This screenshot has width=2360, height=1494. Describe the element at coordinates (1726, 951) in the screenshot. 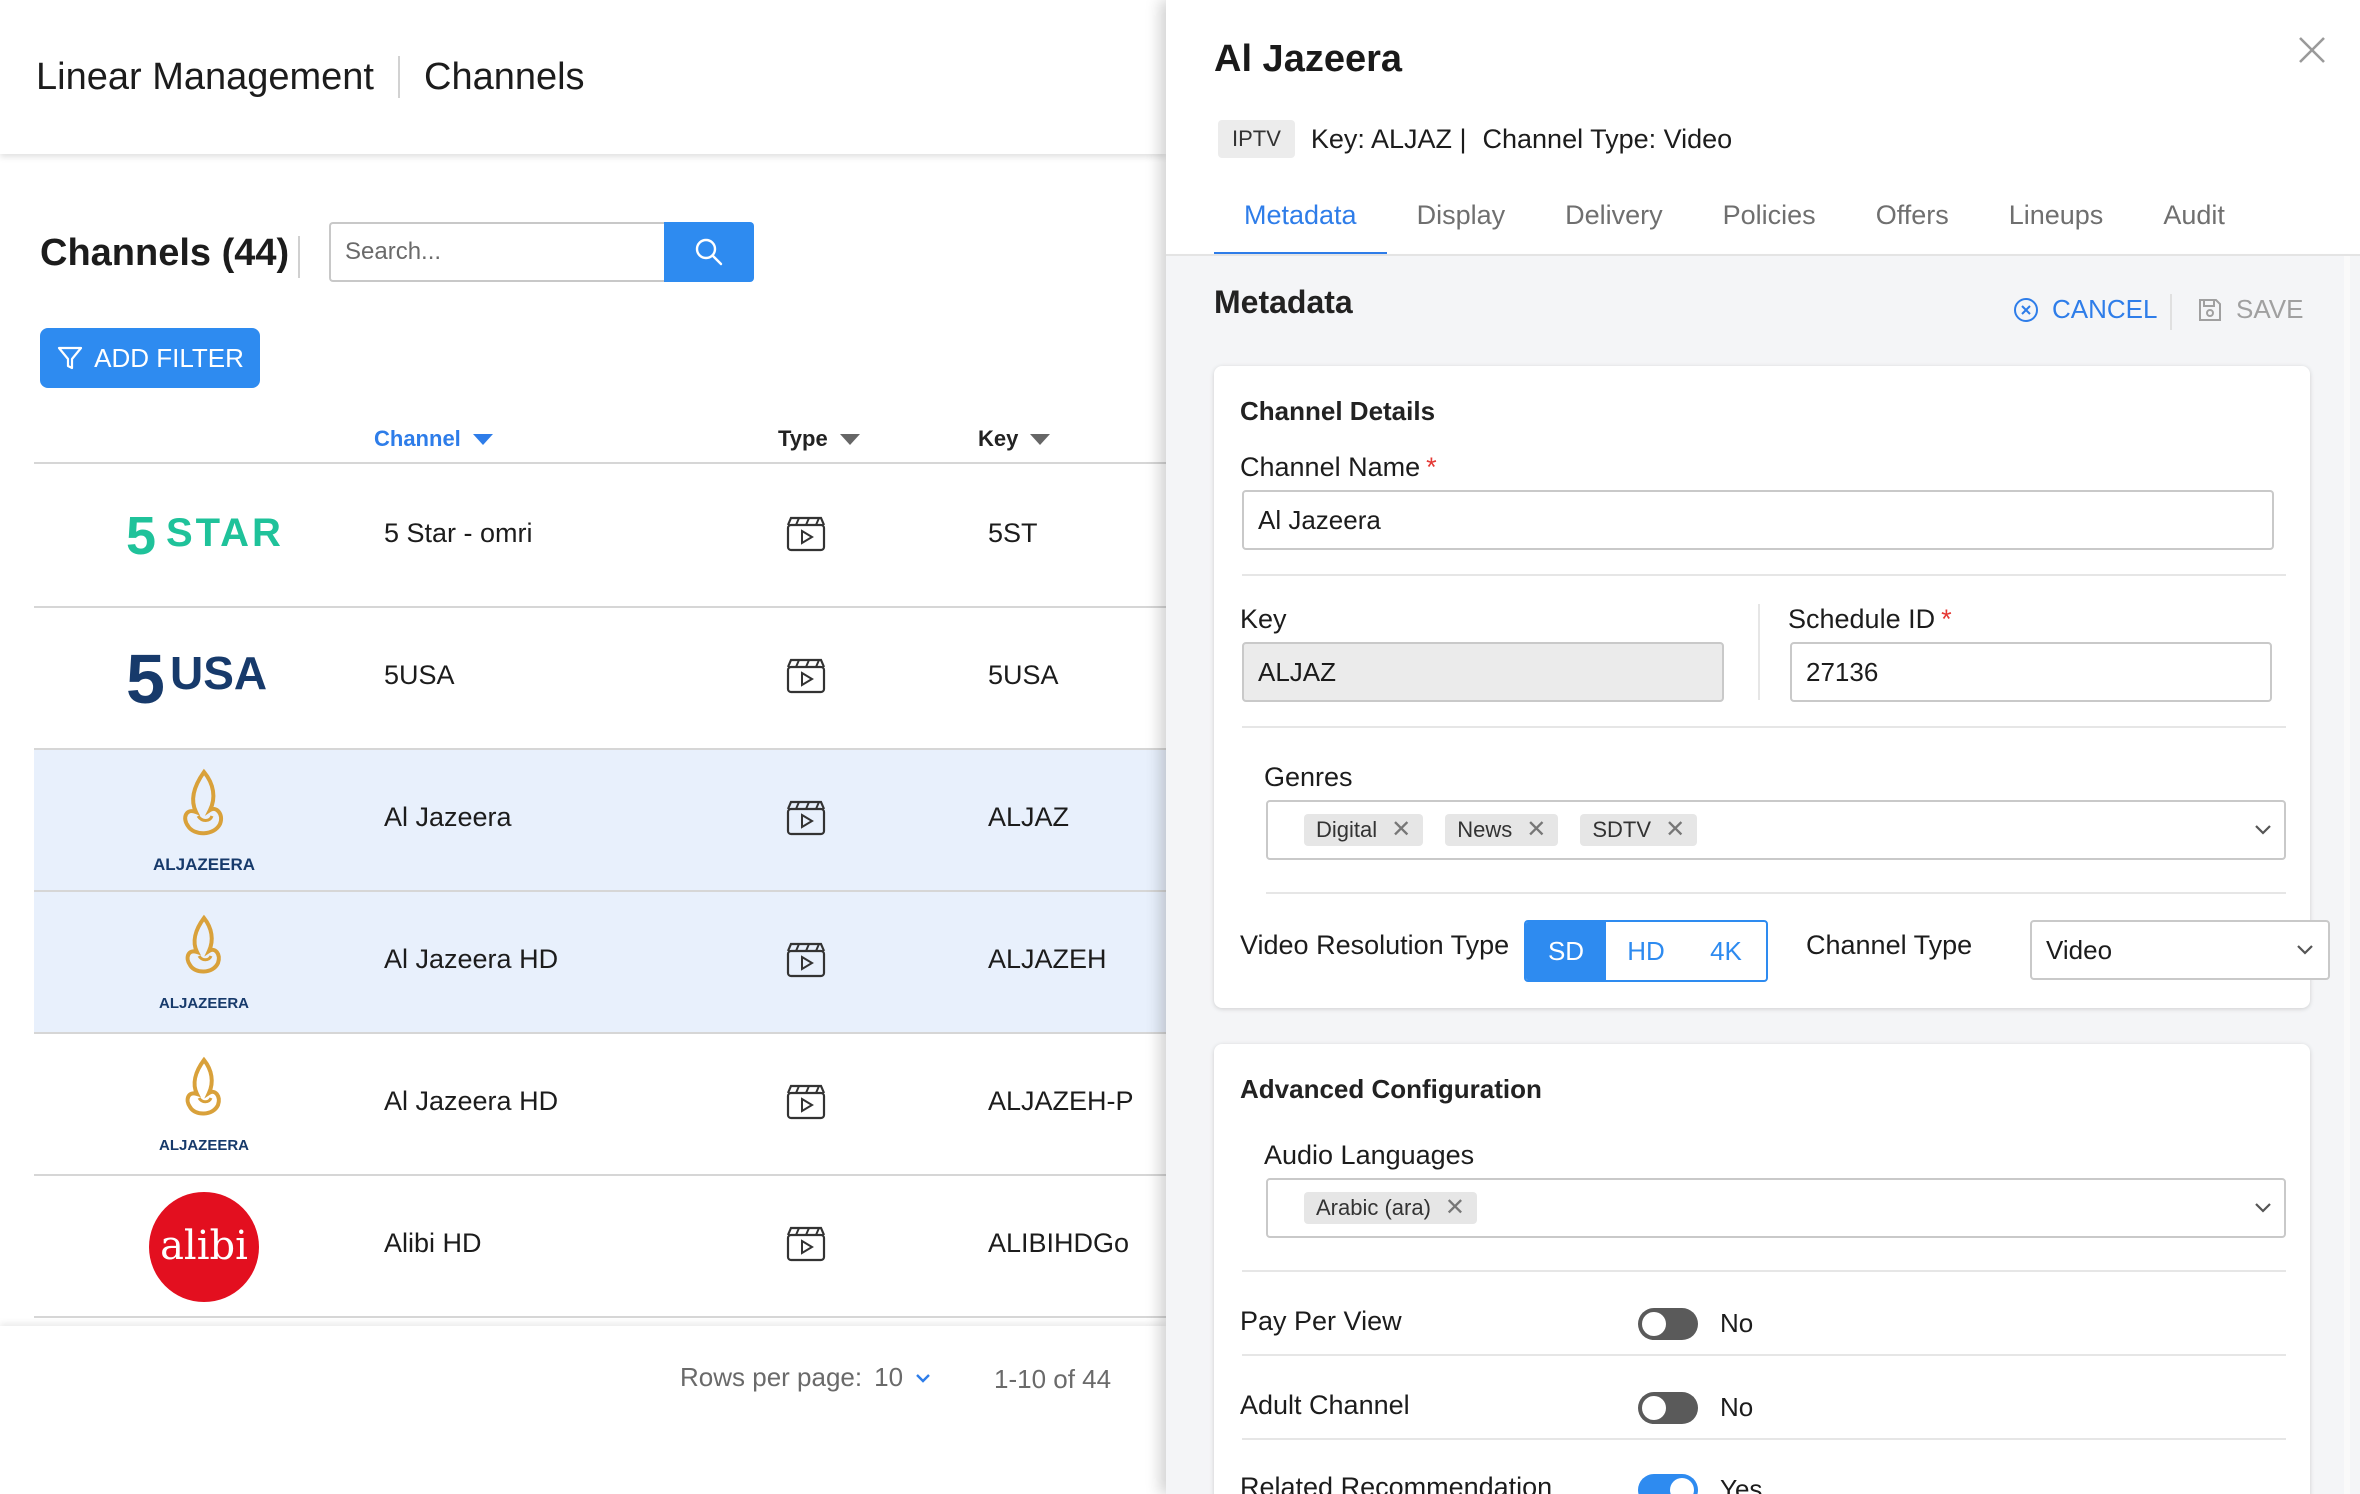

I see `resolution-option-4k: 4K` at that location.